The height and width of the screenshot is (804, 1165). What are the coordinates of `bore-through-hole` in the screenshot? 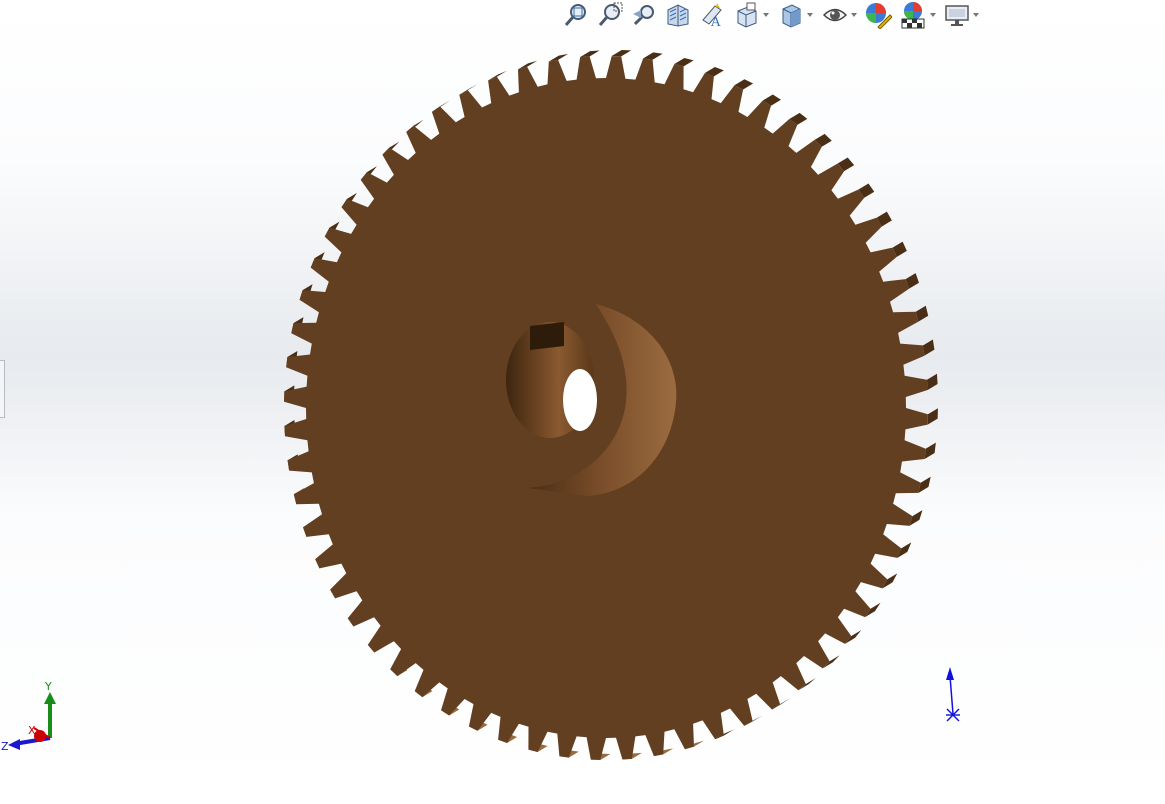 It's located at (580, 400).